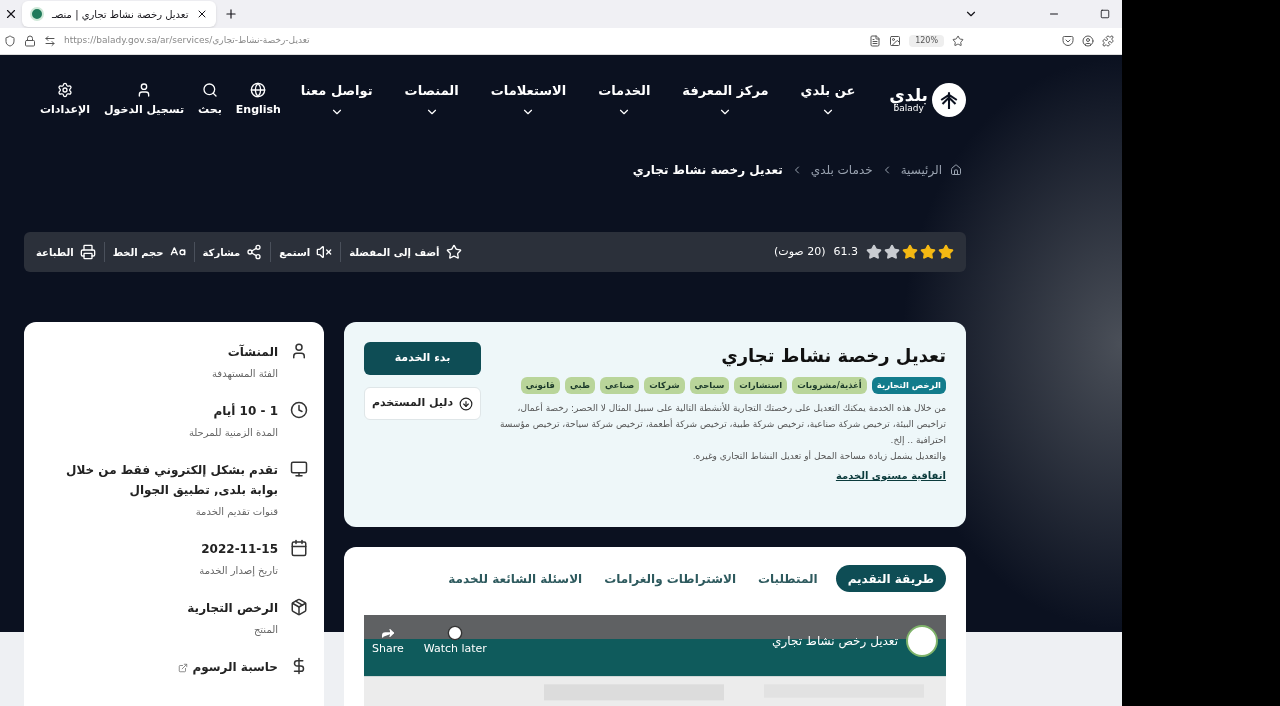 The width and height of the screenshot is (1280, 706). I want to click on reader-icon, so click(875, 41).